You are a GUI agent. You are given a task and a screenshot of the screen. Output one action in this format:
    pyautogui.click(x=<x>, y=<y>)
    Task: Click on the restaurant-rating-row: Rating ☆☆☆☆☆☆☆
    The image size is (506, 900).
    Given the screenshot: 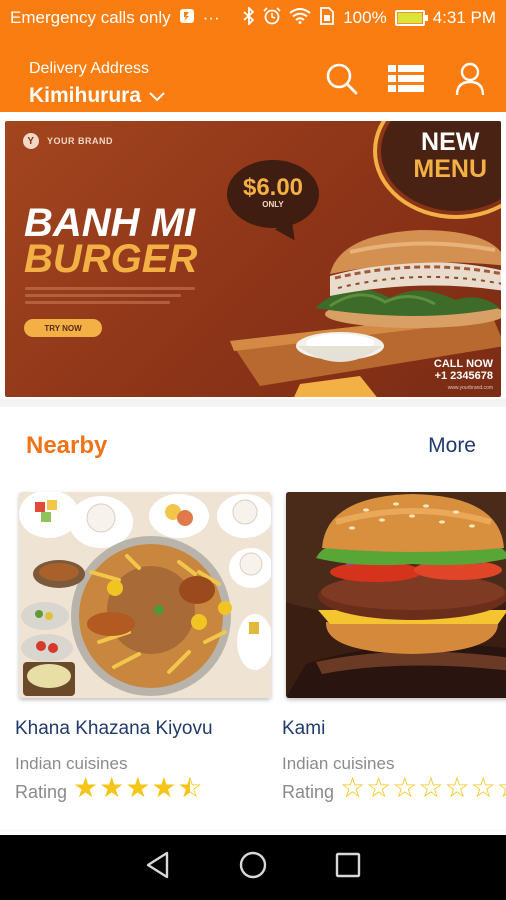 What is the action you would take?
    pyautogui.click(x=394, y=788)
    